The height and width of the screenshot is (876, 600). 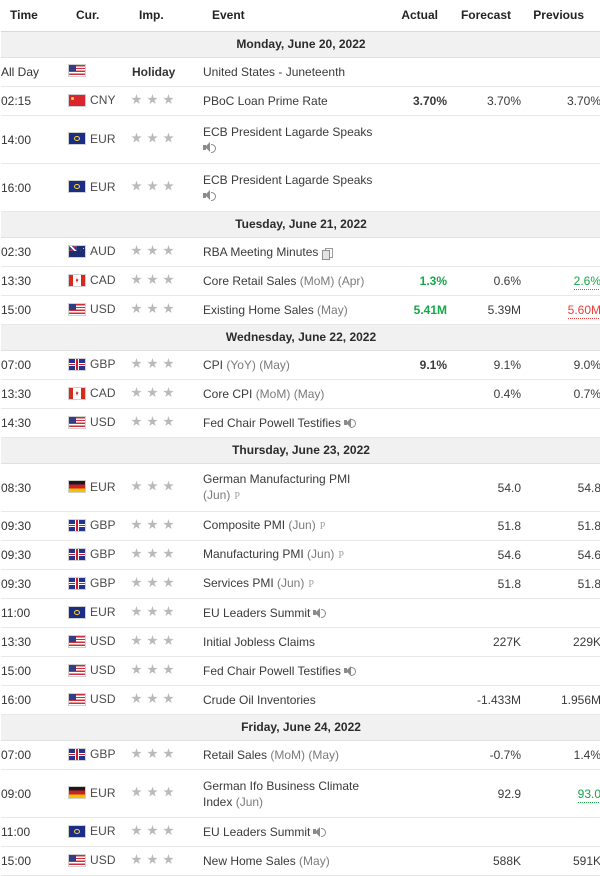 What do you see at coordinates (289, 365) in the screenshot?
I see `event-name-cell: CPI (YoY) (May)` at bounding box center [289, 365].